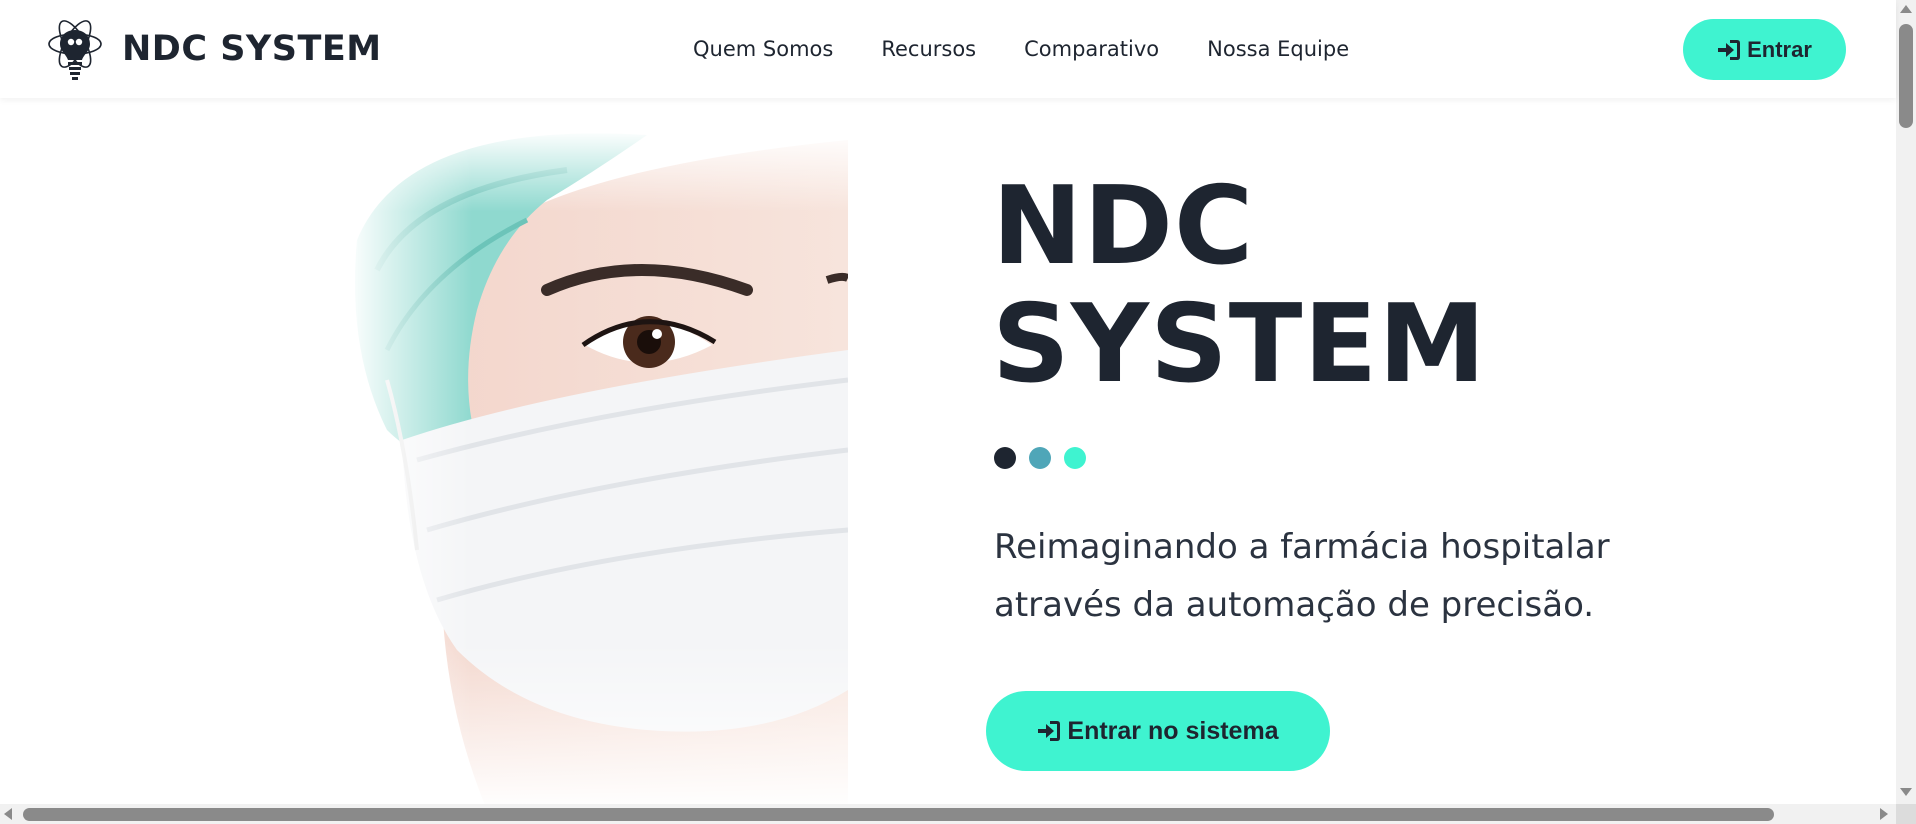  I want to click on nav-link-nossa-equipe: Nossa Equipe, so click(1278, 49).